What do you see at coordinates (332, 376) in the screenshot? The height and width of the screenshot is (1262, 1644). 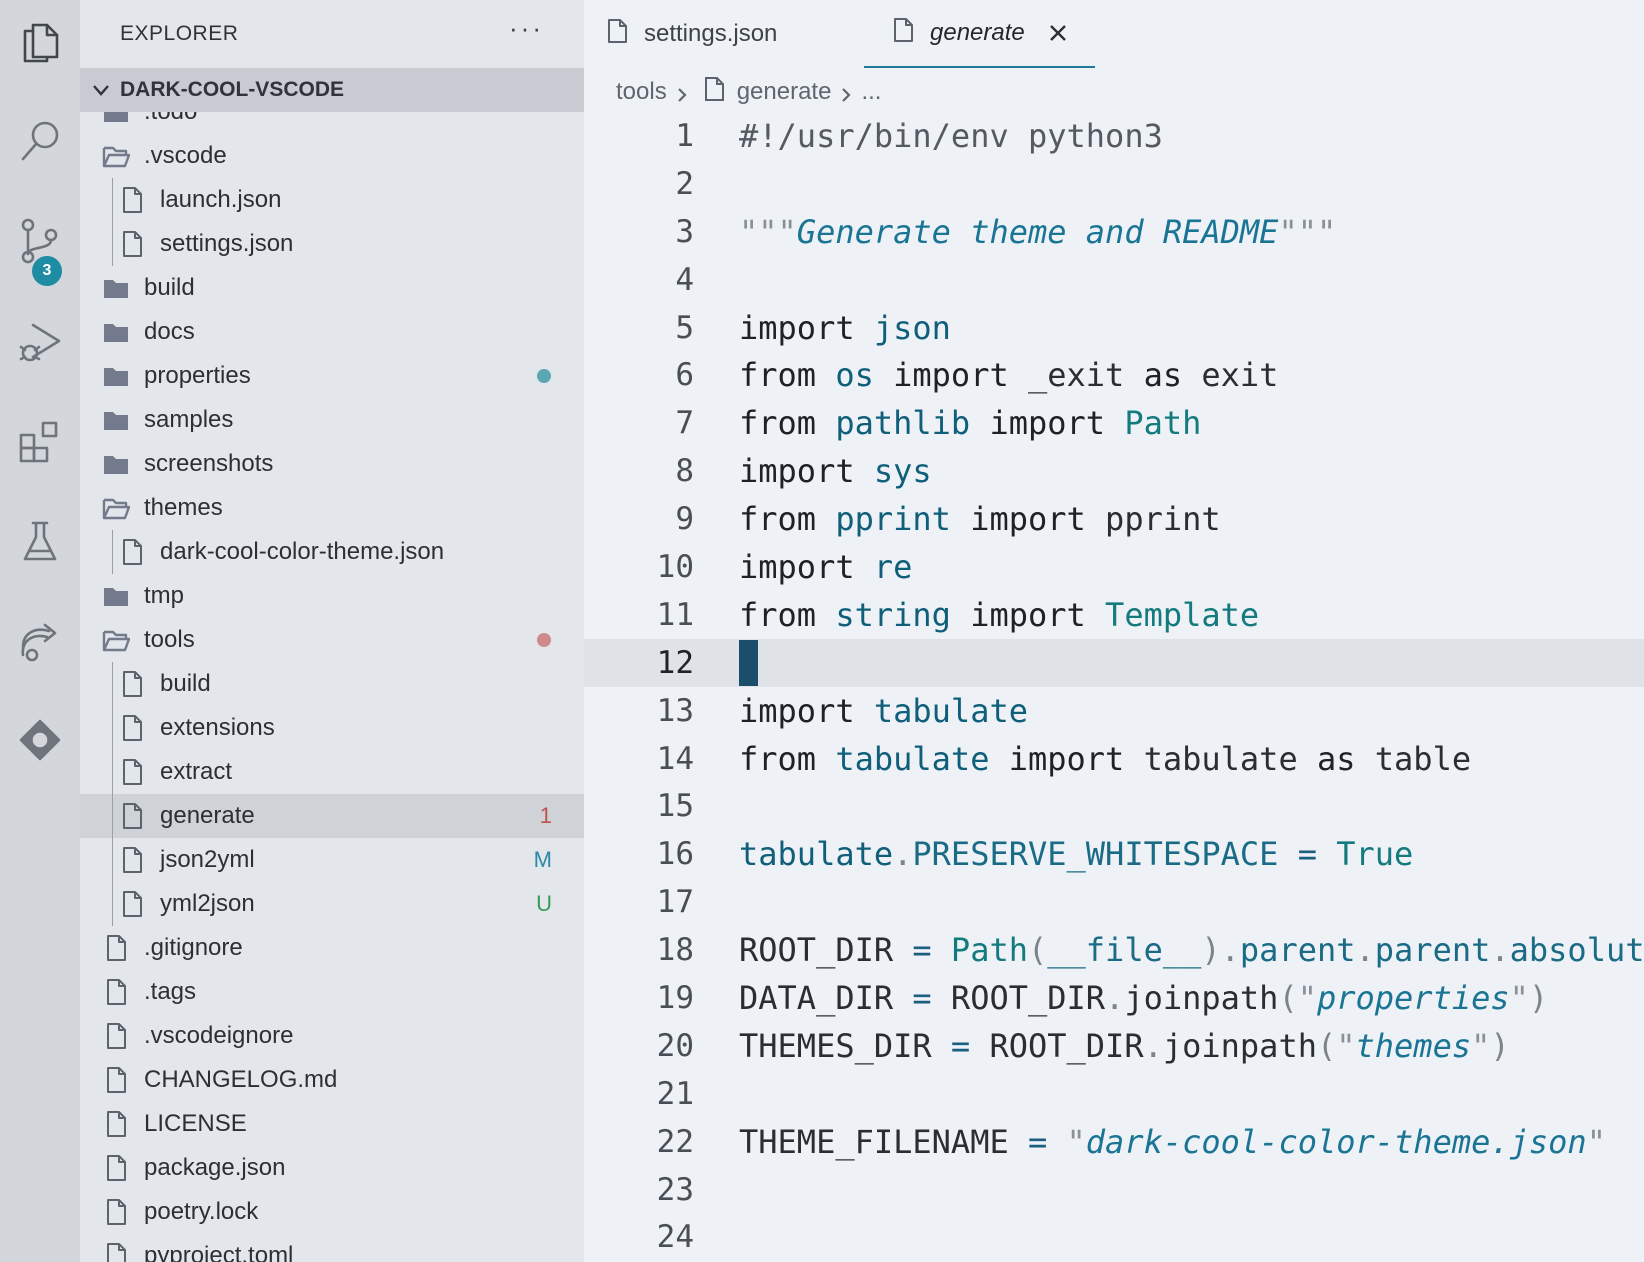 I see `tree-item: properties` at bounding box center [332, 376].